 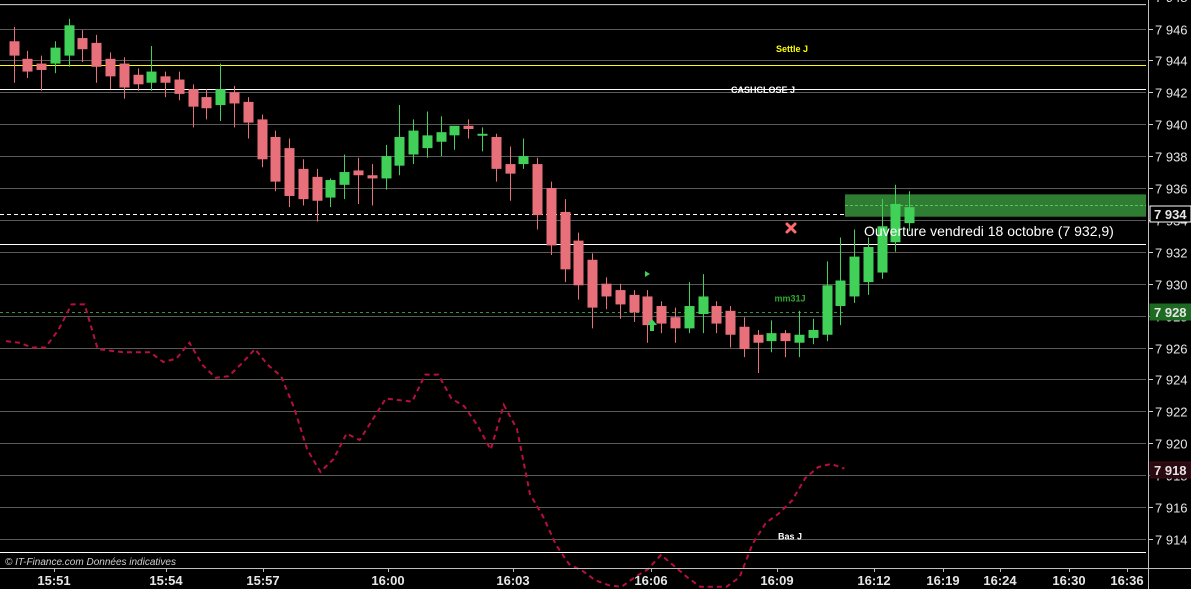 What do you see at coordinates (776, 580) in the screenshot?
I see `time-tick-label: 16:09` at bounding box center [776, 580].